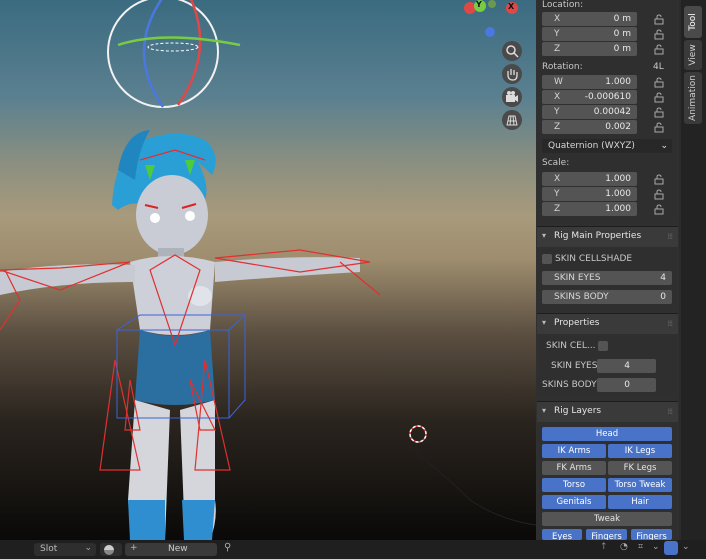 This screenshot has width=706, height=559. Describe the element at coordinates (626, 385) in the screenshot. I see `prop-skins-body-field: 0` at that location.